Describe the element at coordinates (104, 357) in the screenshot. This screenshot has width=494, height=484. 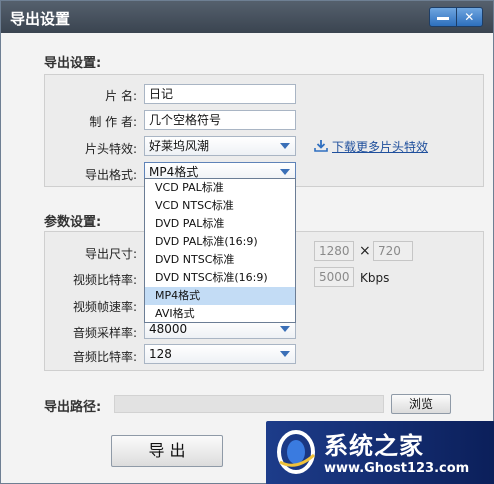
I see `audio-bitrate-label: 音频比特率:` at that location.